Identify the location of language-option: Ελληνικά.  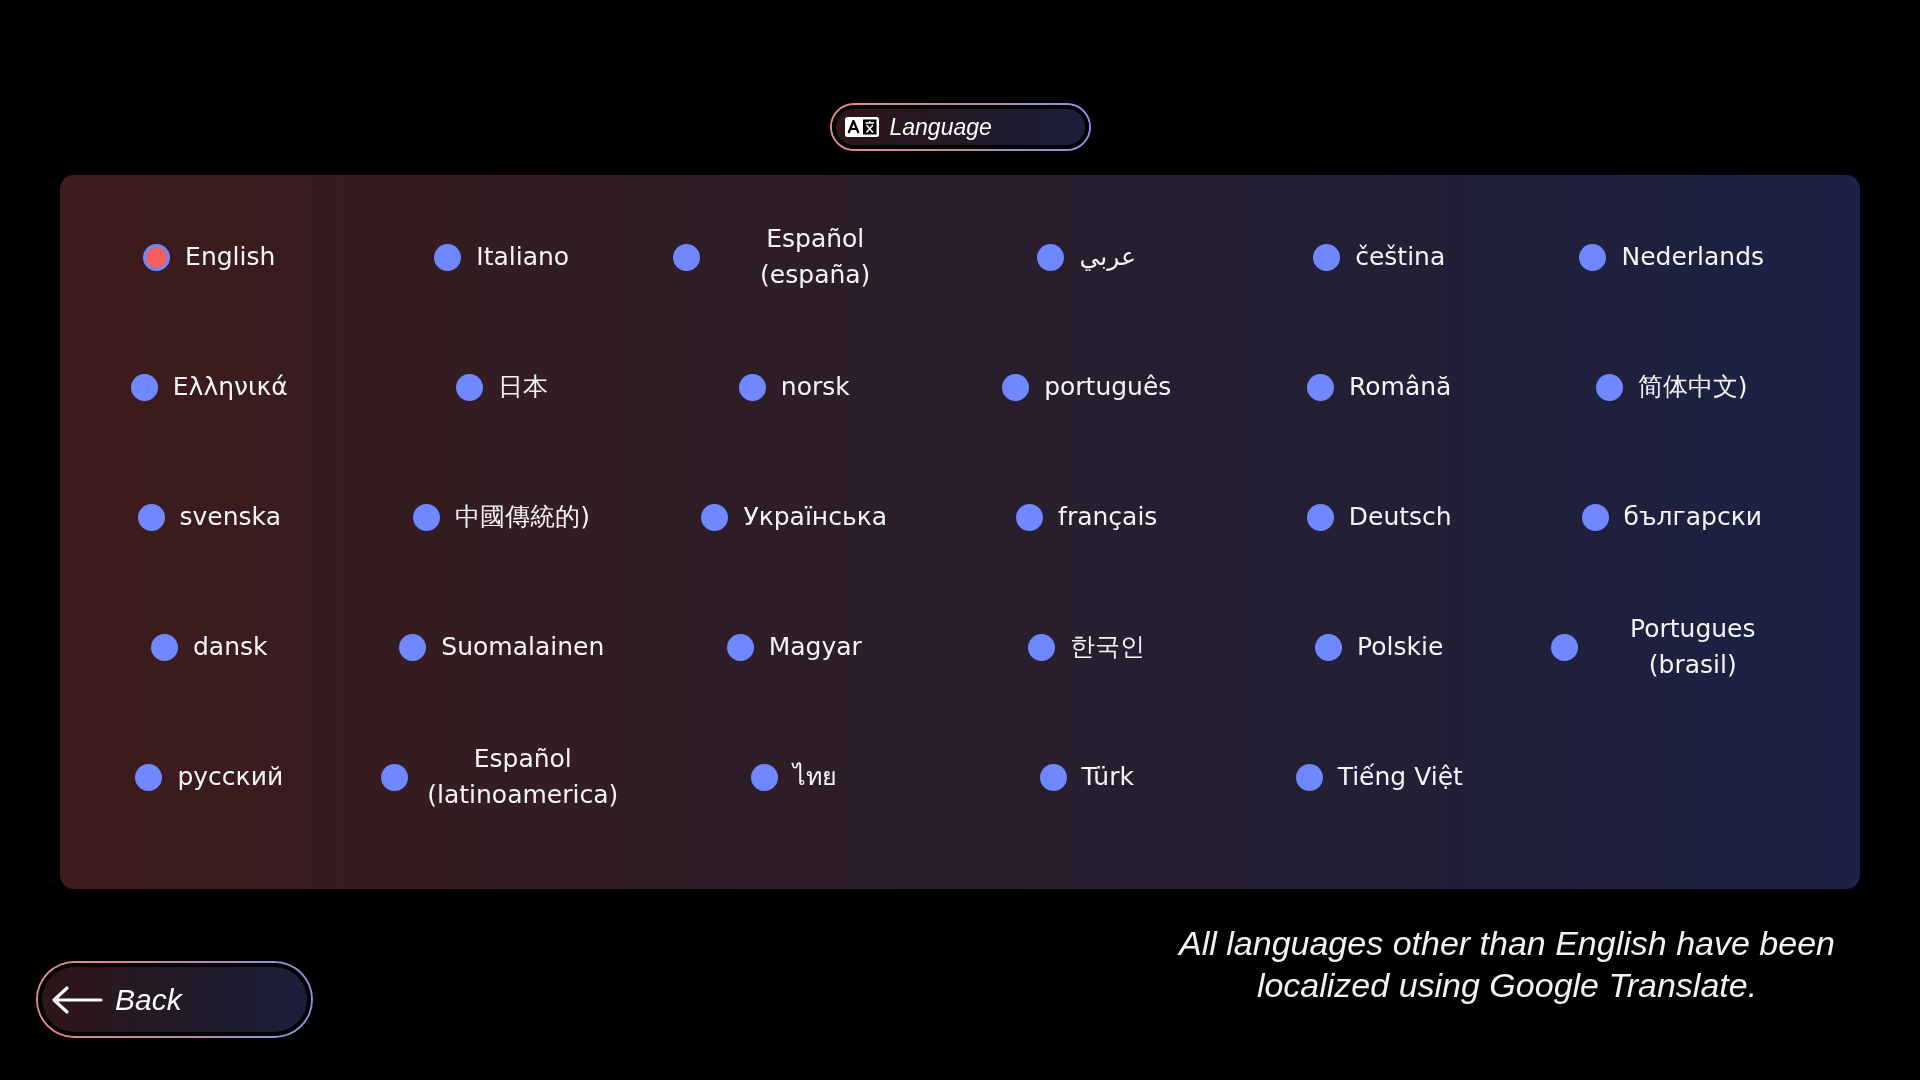
(209, 387).